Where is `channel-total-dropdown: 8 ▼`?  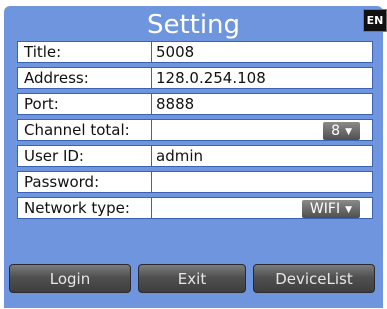 channel-total-dropdown: 8 ▼ is located at coordinates (341, 131).